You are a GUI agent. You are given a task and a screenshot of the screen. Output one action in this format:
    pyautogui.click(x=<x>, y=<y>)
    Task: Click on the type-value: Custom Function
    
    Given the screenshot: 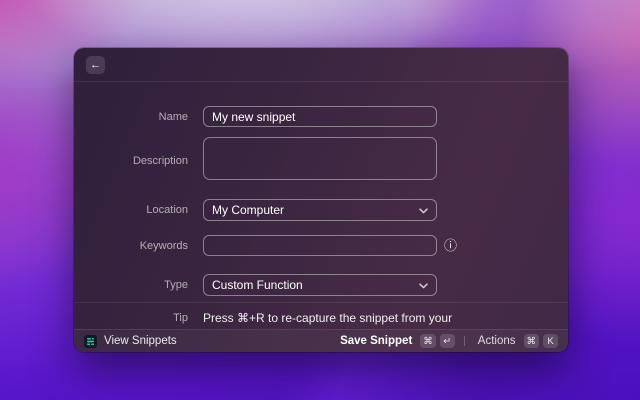 What is the action you would take?
    pyautogui.click(x=257, y=285)
    